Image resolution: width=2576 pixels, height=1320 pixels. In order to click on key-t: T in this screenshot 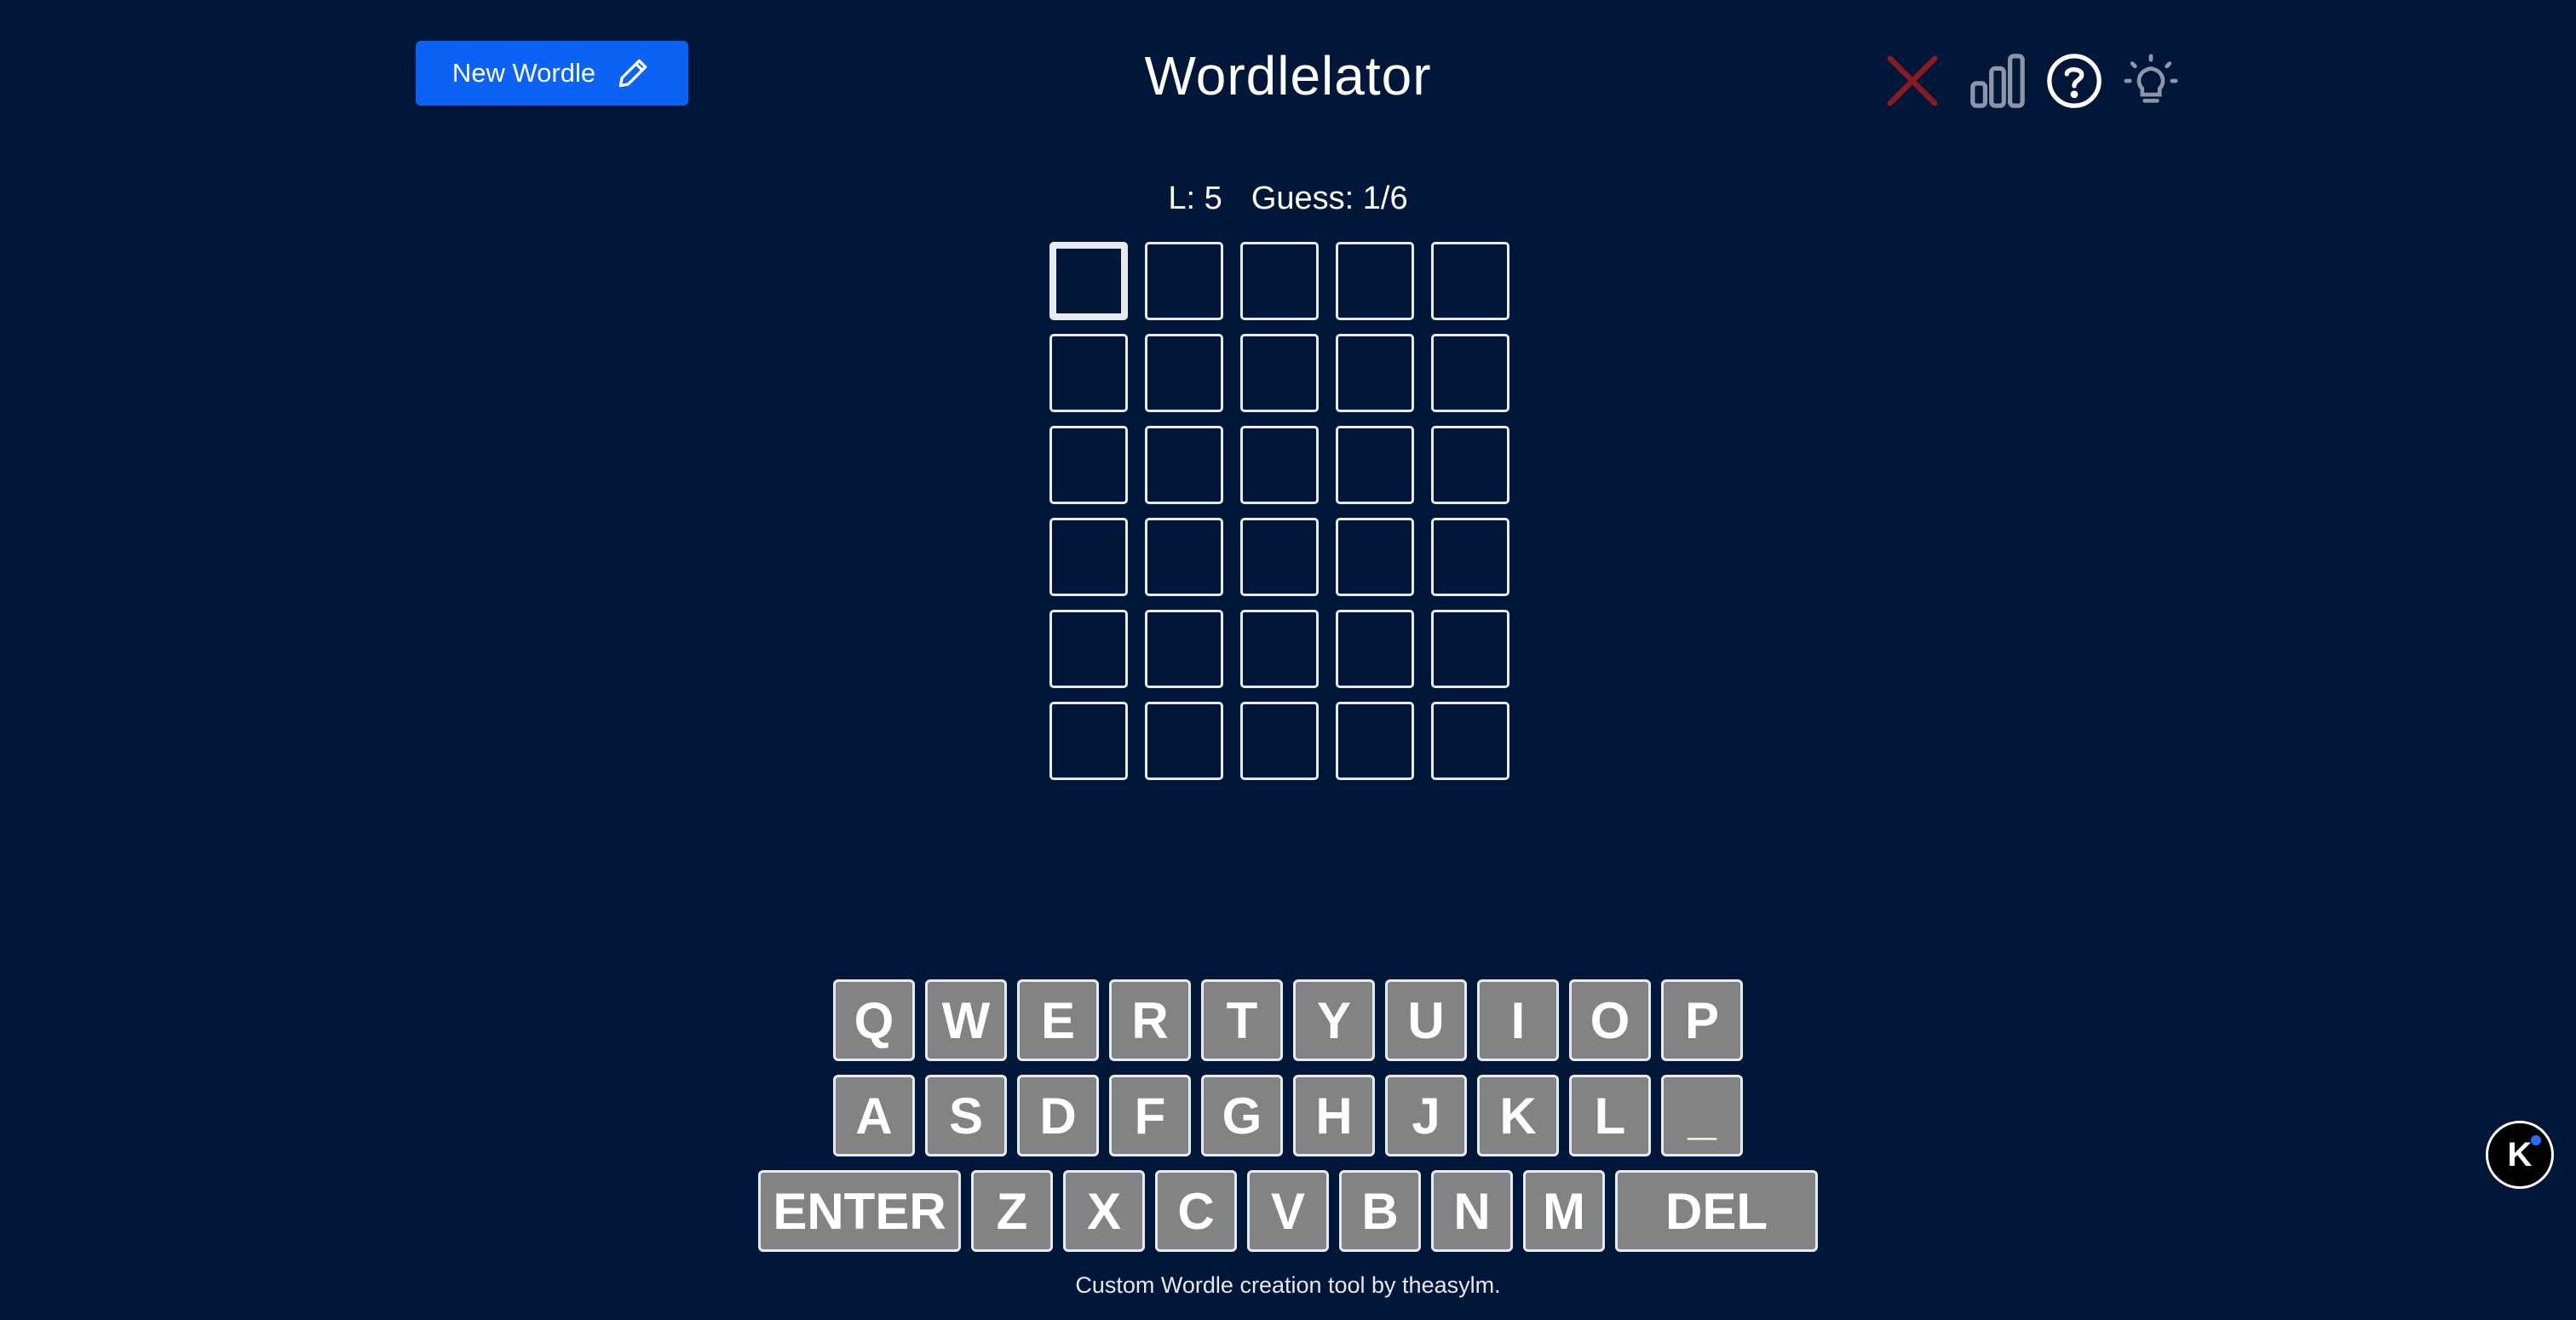, I will do `click(1242, 1020)`.